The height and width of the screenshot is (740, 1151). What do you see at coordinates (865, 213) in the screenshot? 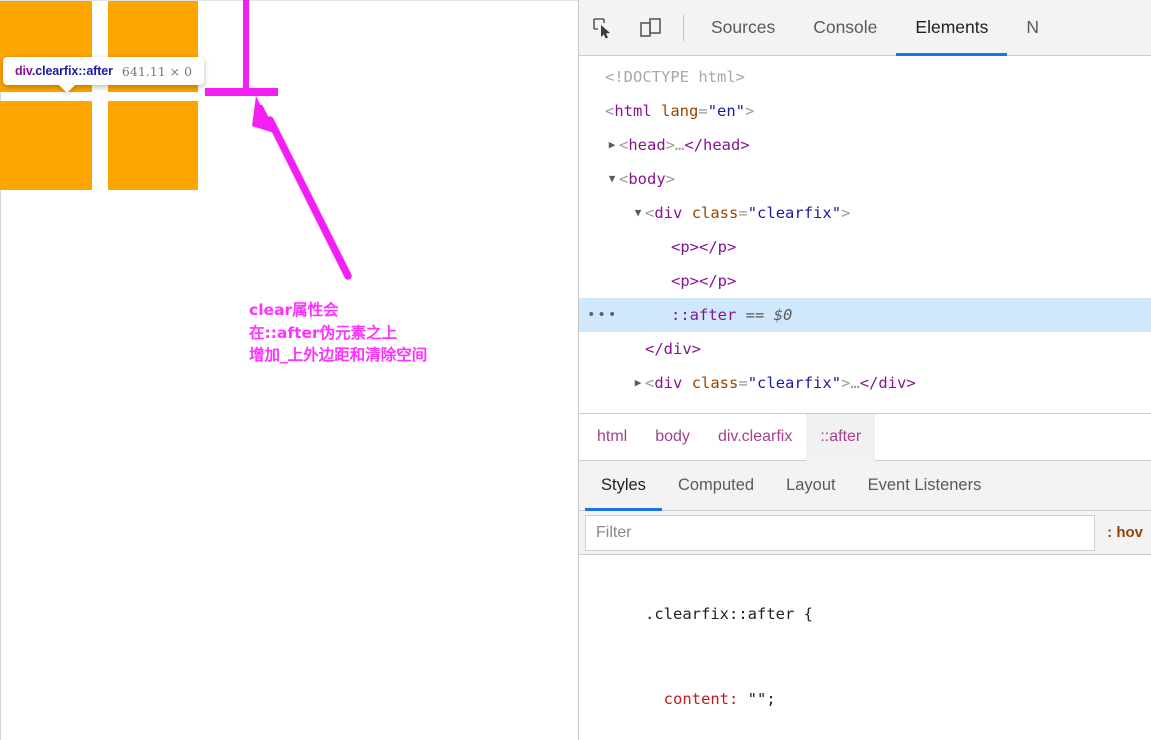
I see `dom-row-div-clearfix: ▼ < div class = "clearfix" >` at bounding box center [865, 213].